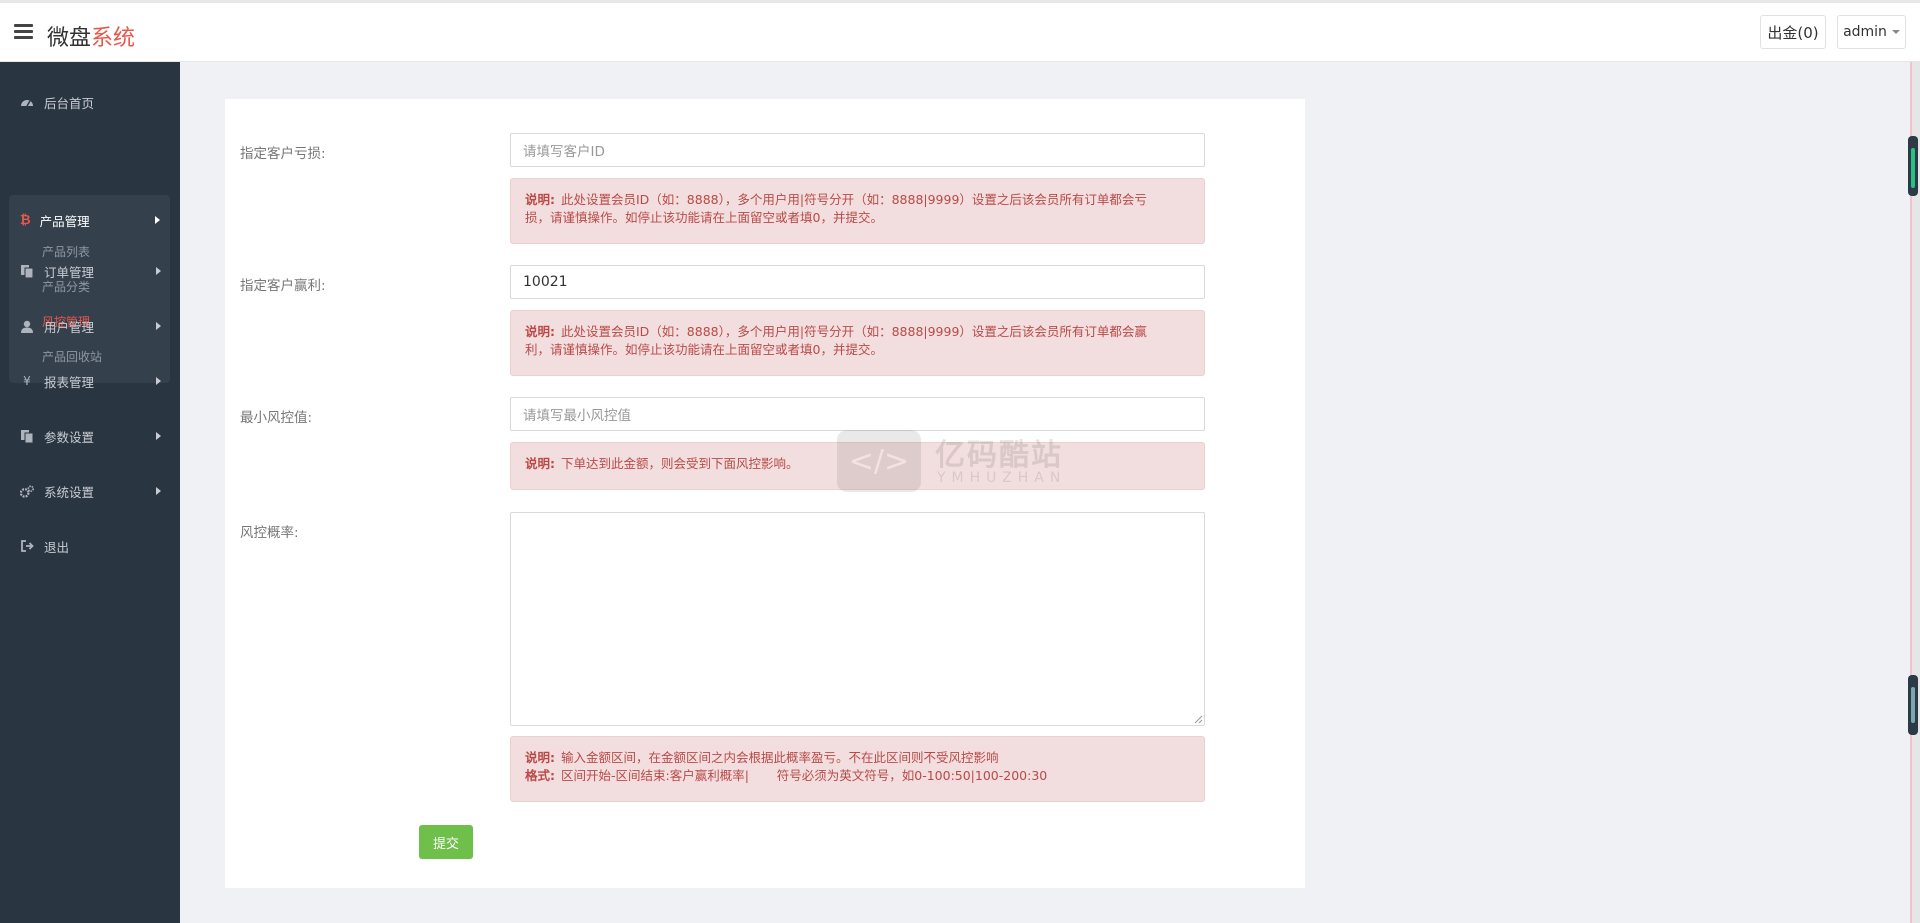  What do you see at coordinates (857, 619) in the screenshot?
I see `probability-textarea` at bounding box center [857, 619].